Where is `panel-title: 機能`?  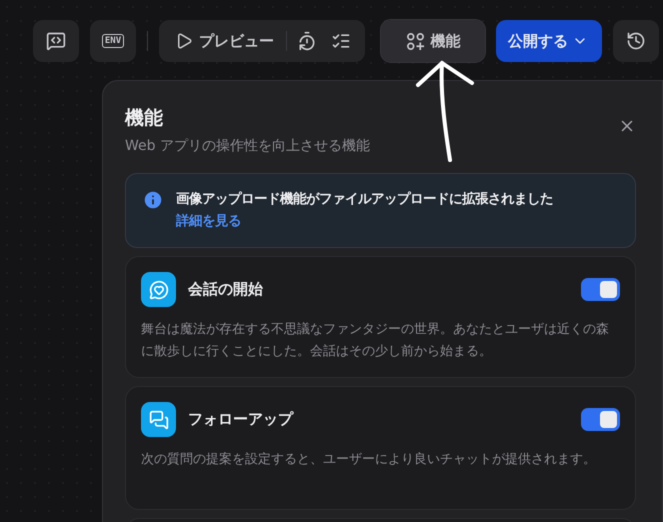
panel-title: 機能 is located at coordinates (144, 118).